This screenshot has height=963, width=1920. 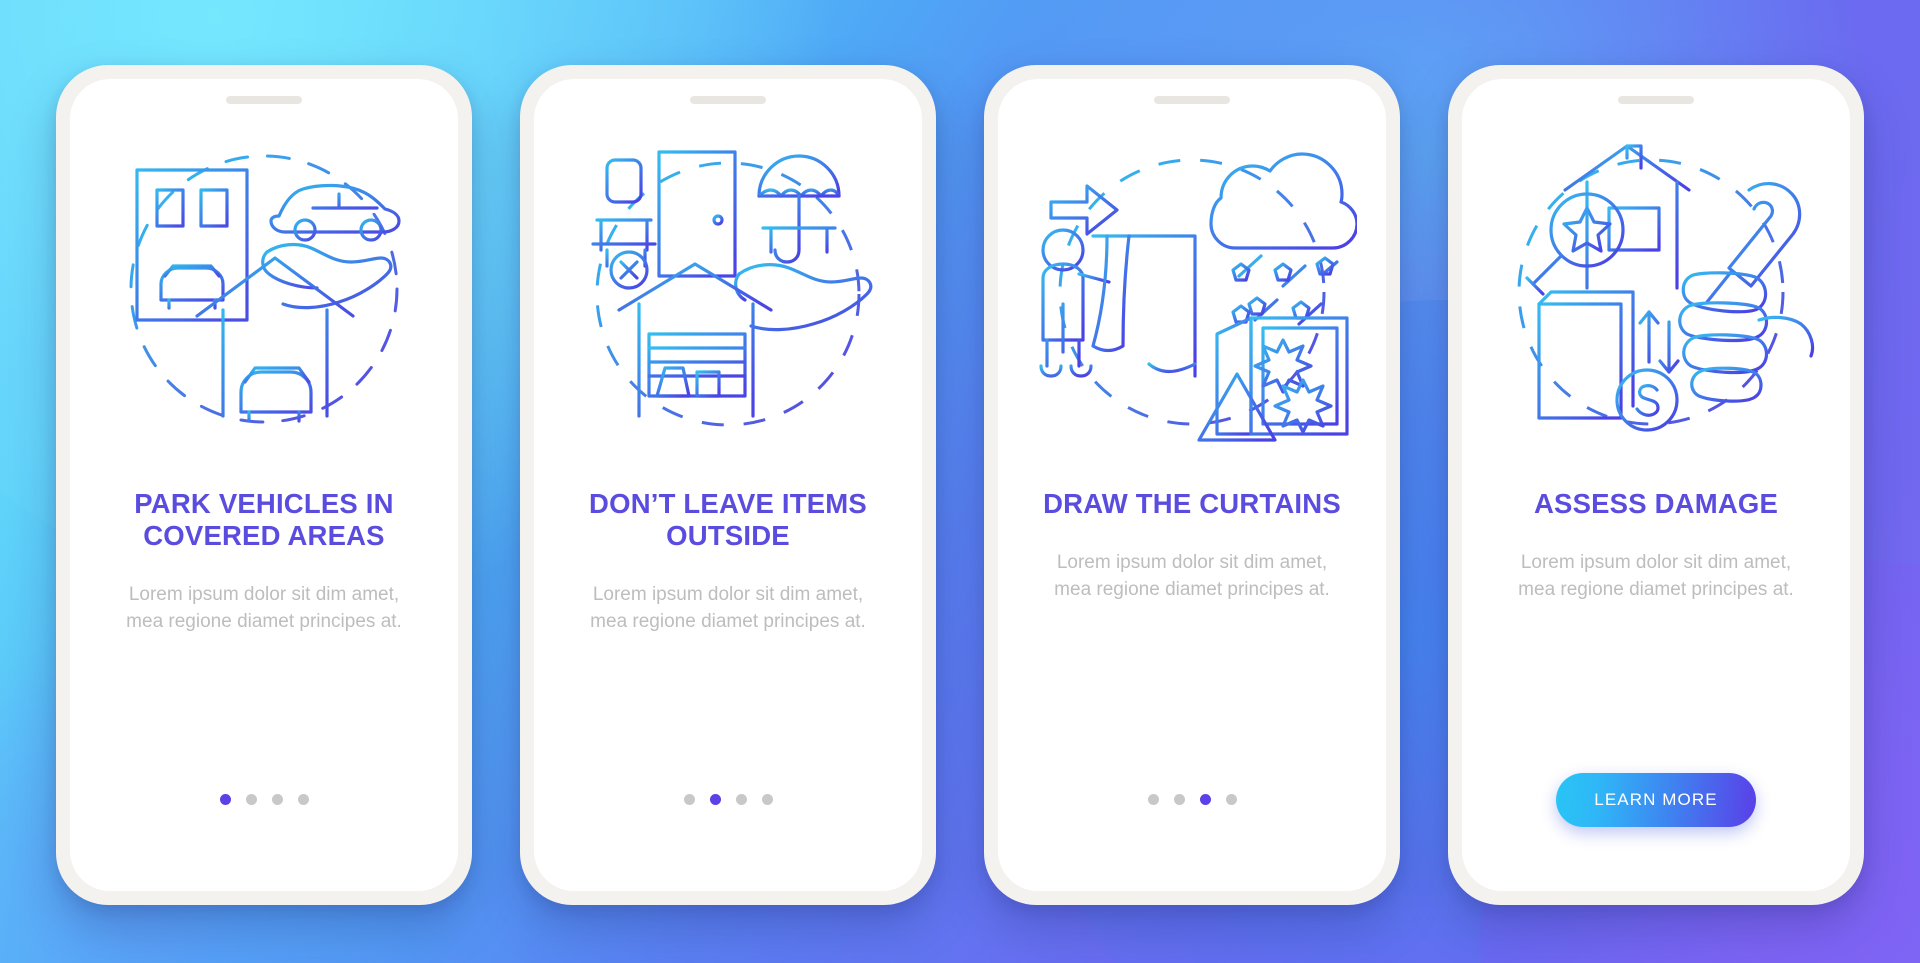 What do you see at coordinates (1192, 289) in the screenshot?
I see `draw-the-curtains-illustration` at bounding box center [1192, 289].